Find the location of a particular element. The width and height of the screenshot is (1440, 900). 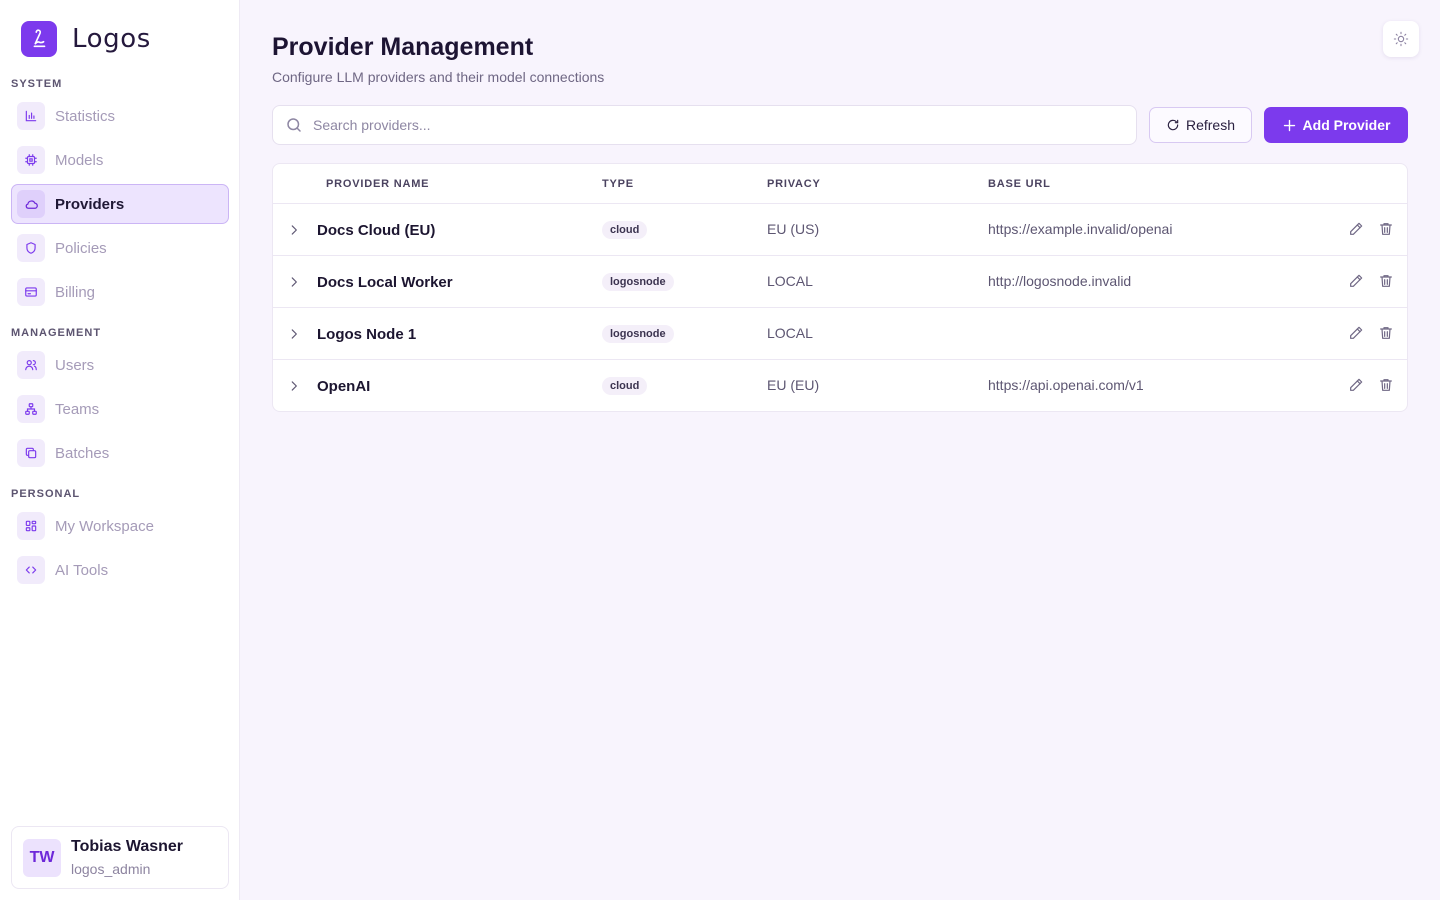

sidebar-item-policies: Policies is located at coordinates (120, 248).